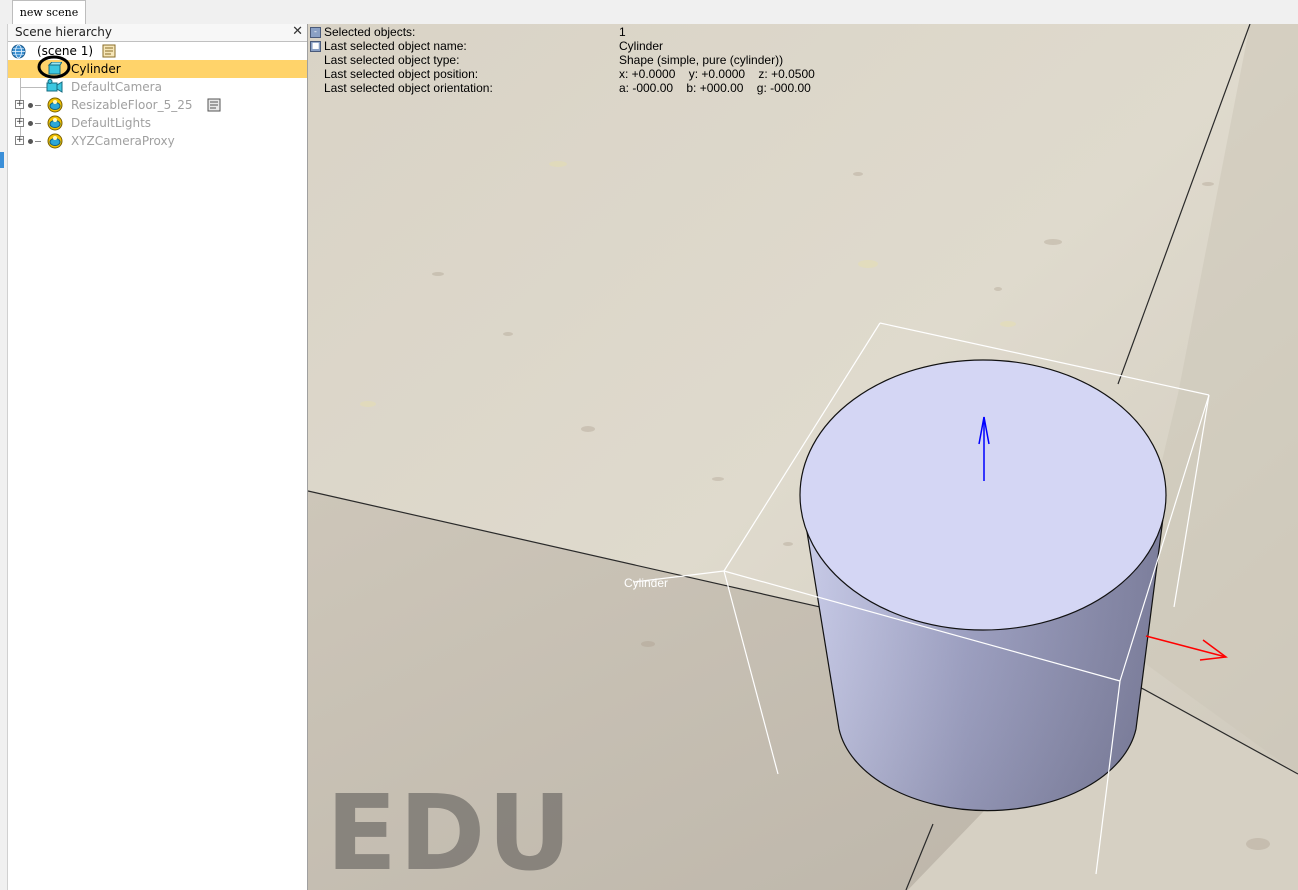  Describe the element at coordinates (717, 74) in the screenshot. I see `info-value: x: +0.0000 y: +0.0000 z: +0.0500` at that location.